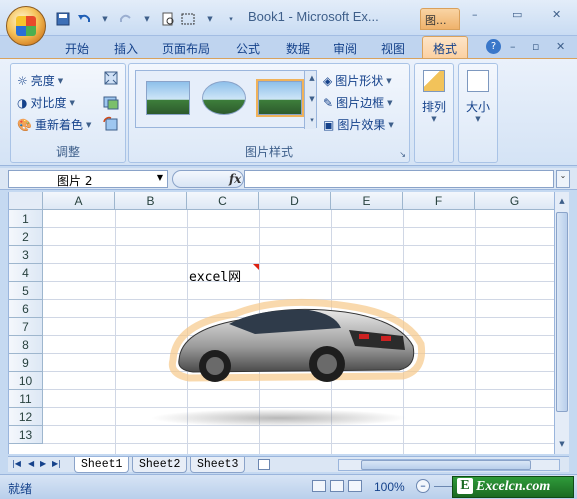 The height and width of the screenshot is (499, 577). What do you see at coordinates (563, 179) in the screenshot?
I see `expand-formula-bar-icon: ⌄` at bounding box center [563, 179].